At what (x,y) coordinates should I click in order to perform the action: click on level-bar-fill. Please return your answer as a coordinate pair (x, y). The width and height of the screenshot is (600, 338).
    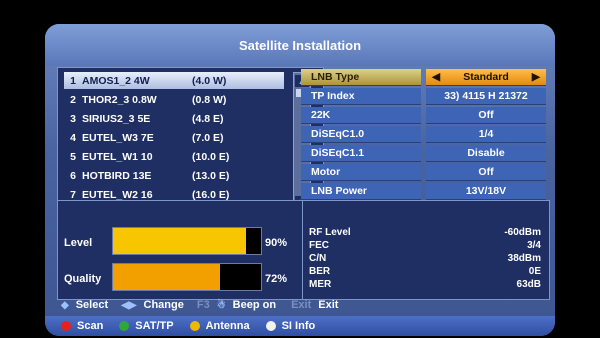
    Looking at the image, I should click on (180, 241).